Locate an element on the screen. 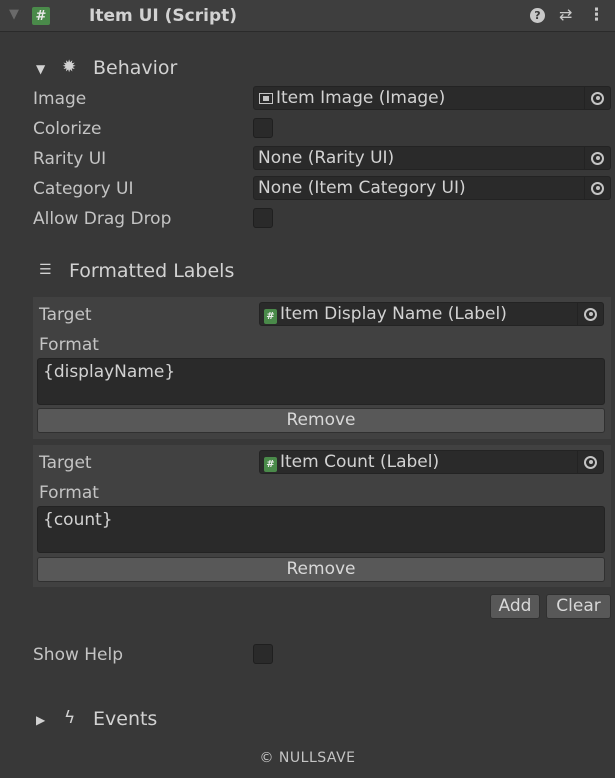  events-expand-arrow-icon: ▶ is located at coordinates (40, 720).